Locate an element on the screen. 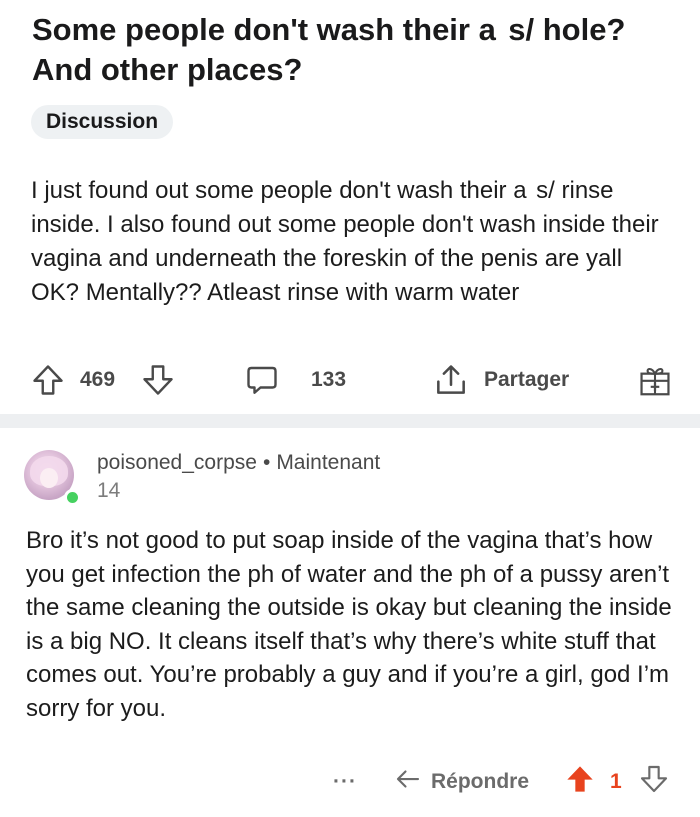  share-label: Partager is located at coordinates (527, 379).